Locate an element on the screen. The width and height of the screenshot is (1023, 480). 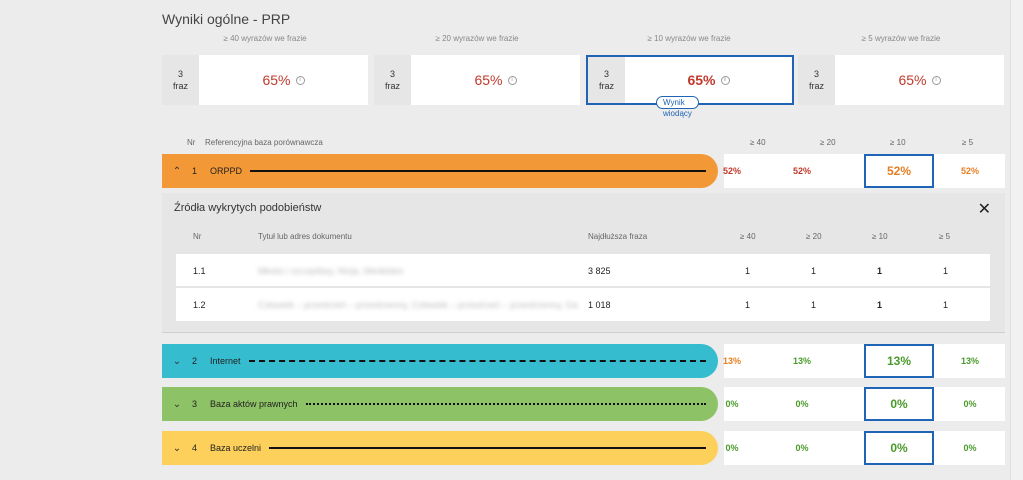
base-bar: ⌄ 4 Baza uczelni is located at coordinates (440, 448).